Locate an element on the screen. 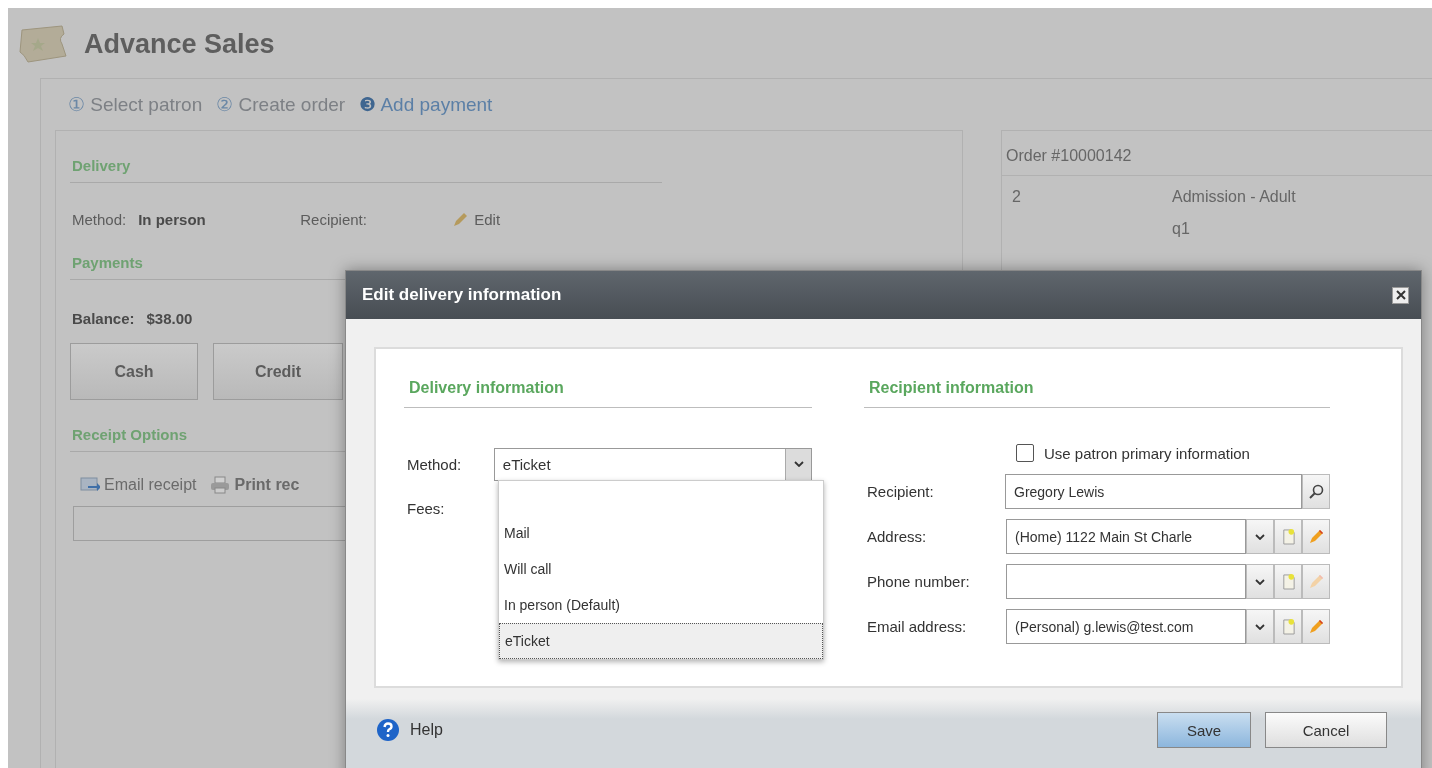 This screenshot has height=768, width=1432. recipient-field: Gregory Lewis is located at coordinates (1153, 491).